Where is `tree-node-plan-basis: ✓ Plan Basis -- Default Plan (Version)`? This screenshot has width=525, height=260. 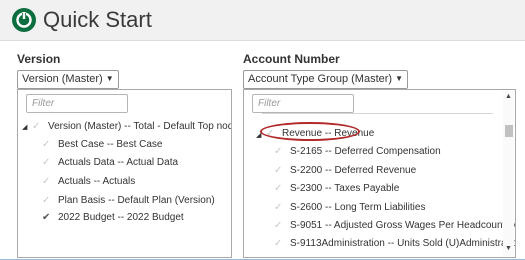 tree-node-plan-basis: ✓ Plan Basis -- Default Plan (Version) is located at coordinates (128, 201).